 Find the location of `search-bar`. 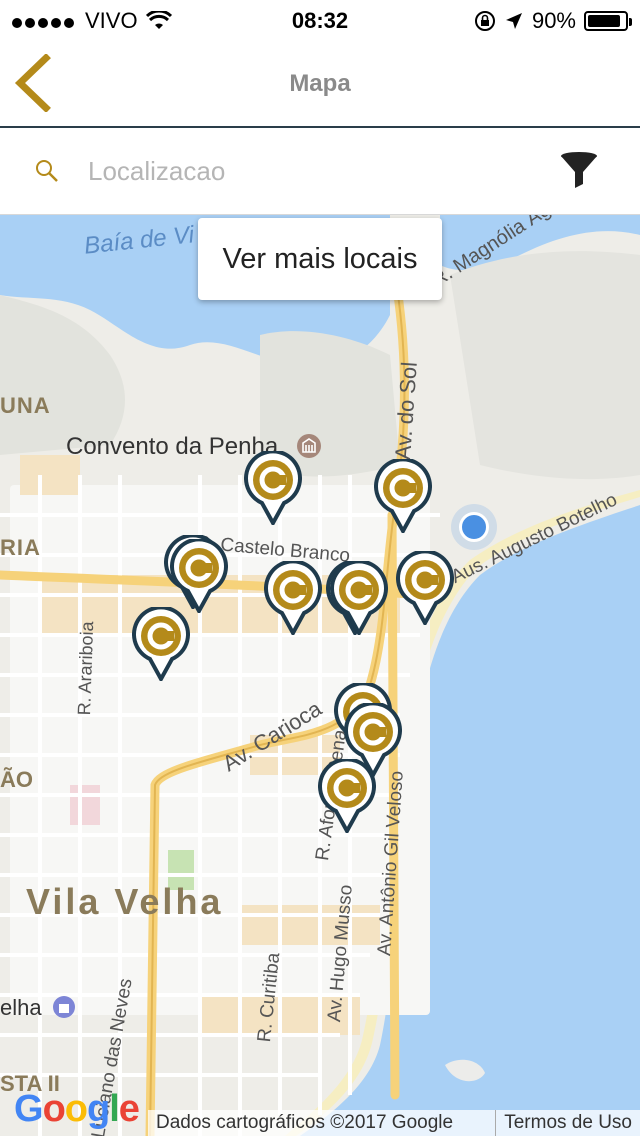

search-bar is located at coordinates (320, 171).